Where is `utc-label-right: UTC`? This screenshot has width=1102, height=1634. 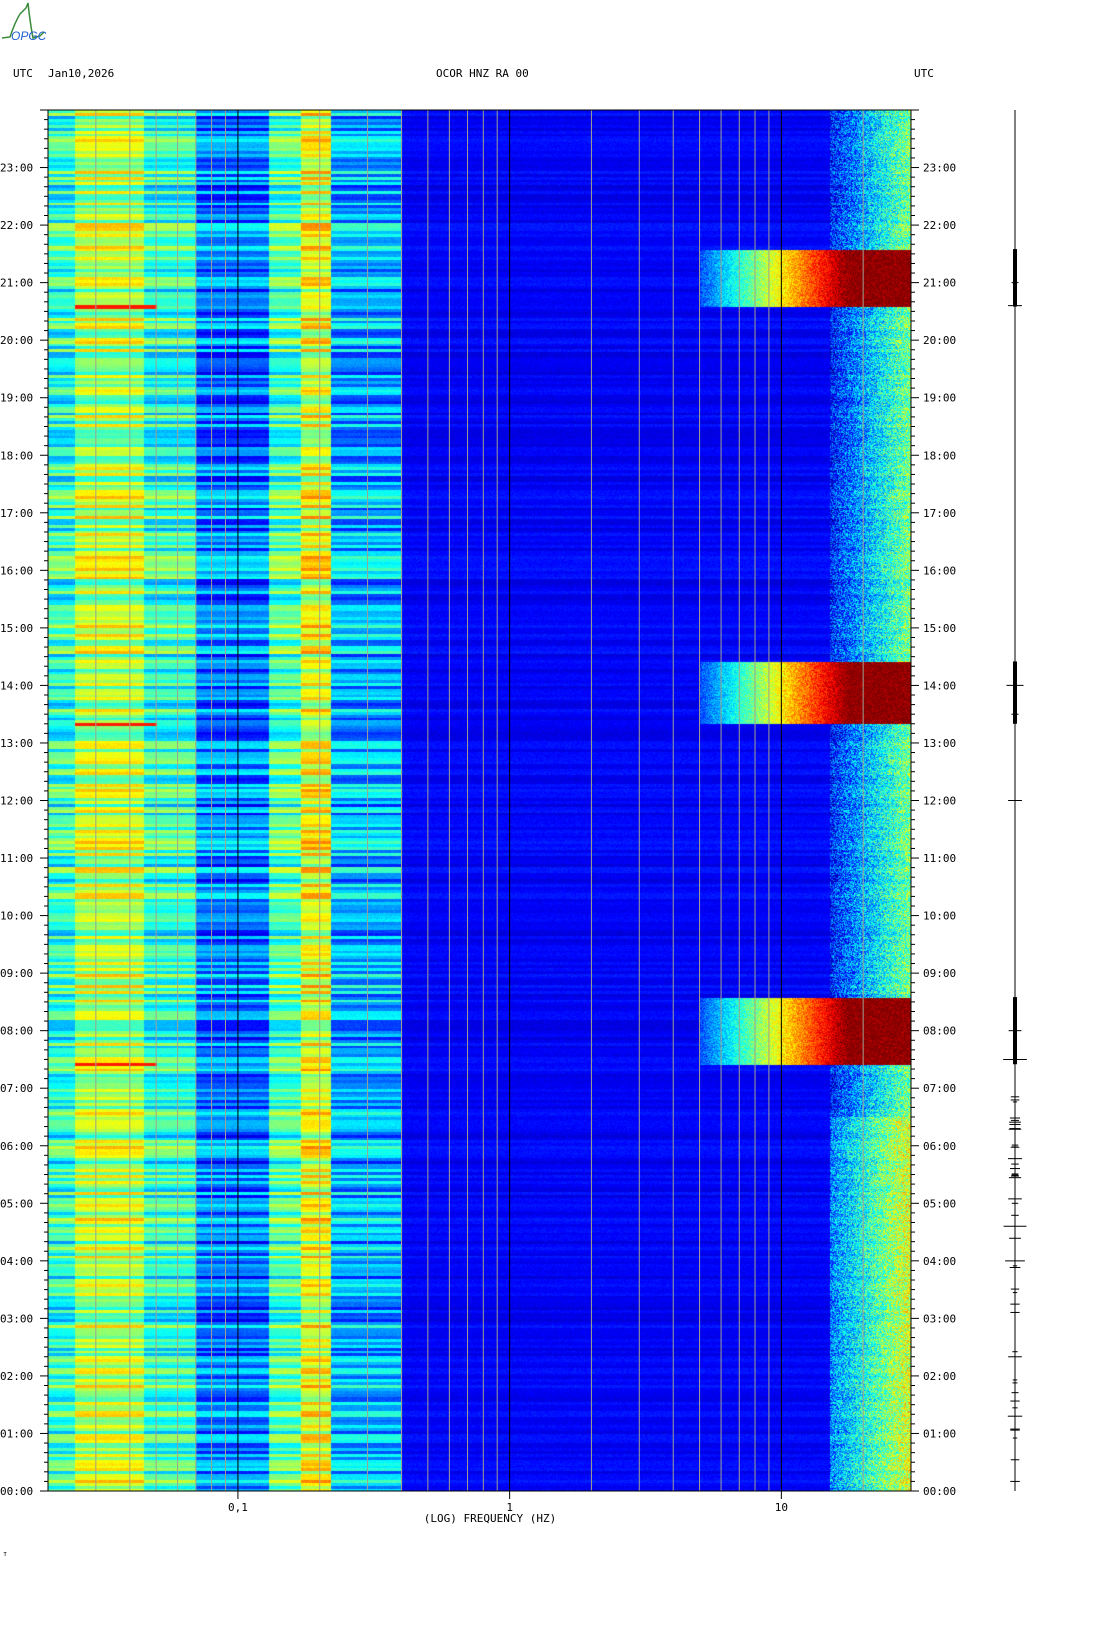 utc-label-right: UTC is located at coordinates (924, 73).